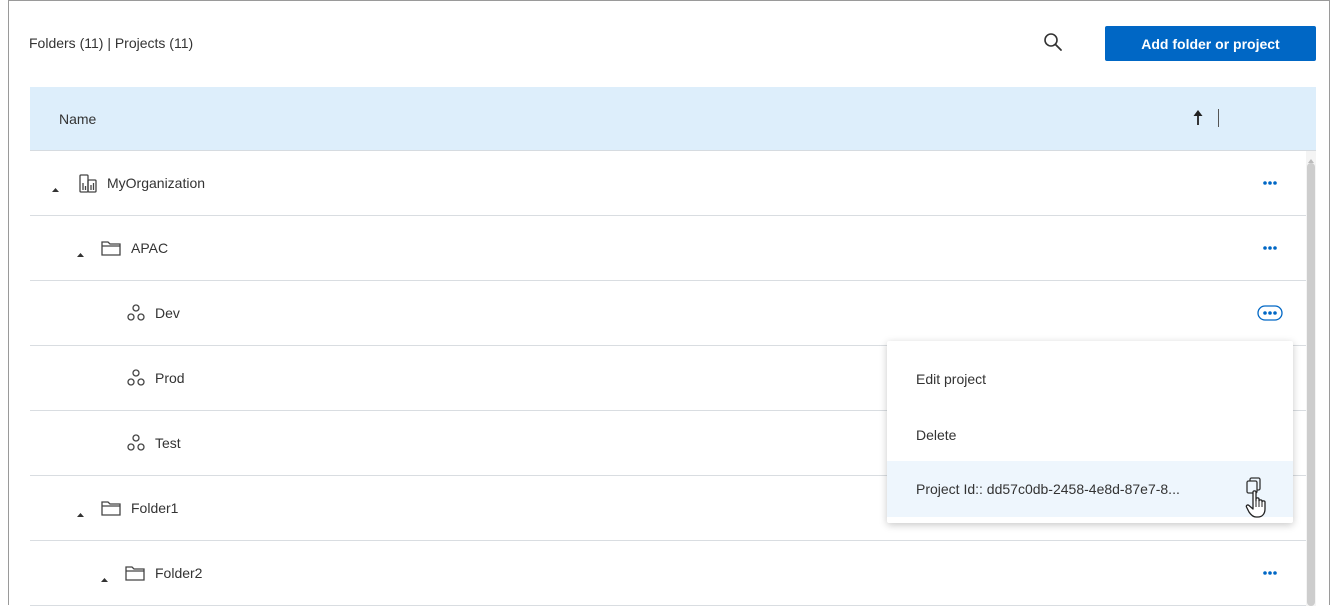  Describe the element at coordinates (150, 248) in the screenshot. I see `row-label: APAC` at that location.